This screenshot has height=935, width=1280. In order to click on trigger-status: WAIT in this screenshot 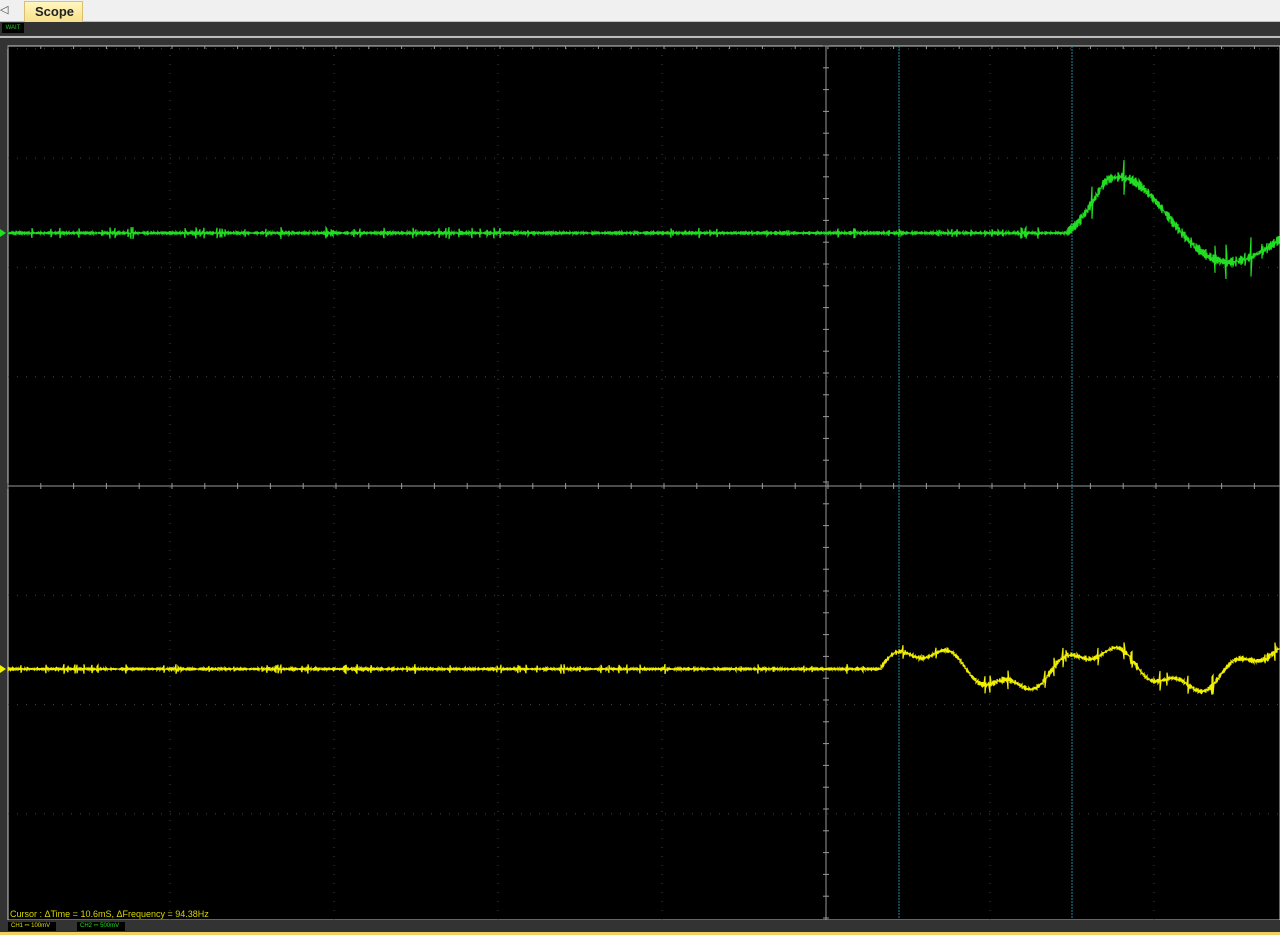, I will do `click(13, 28)`.